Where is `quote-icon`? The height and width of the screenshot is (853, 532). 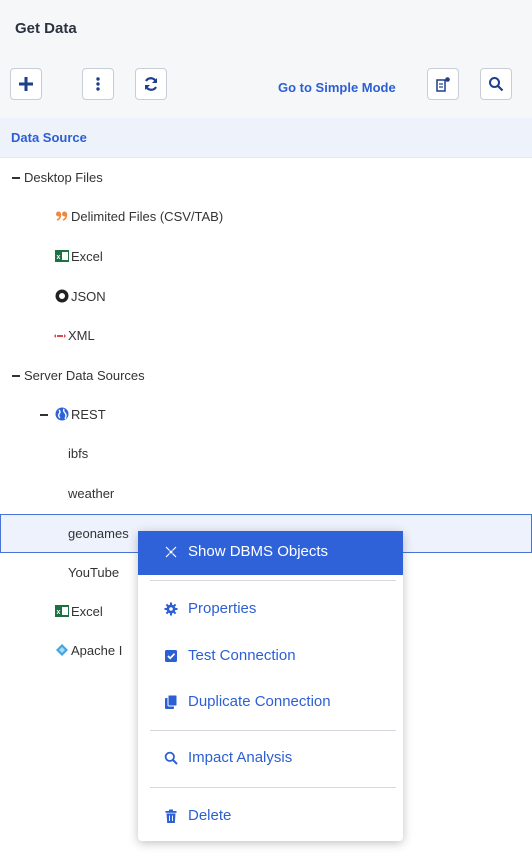 quote-icon is located at coordinates (62, 216).